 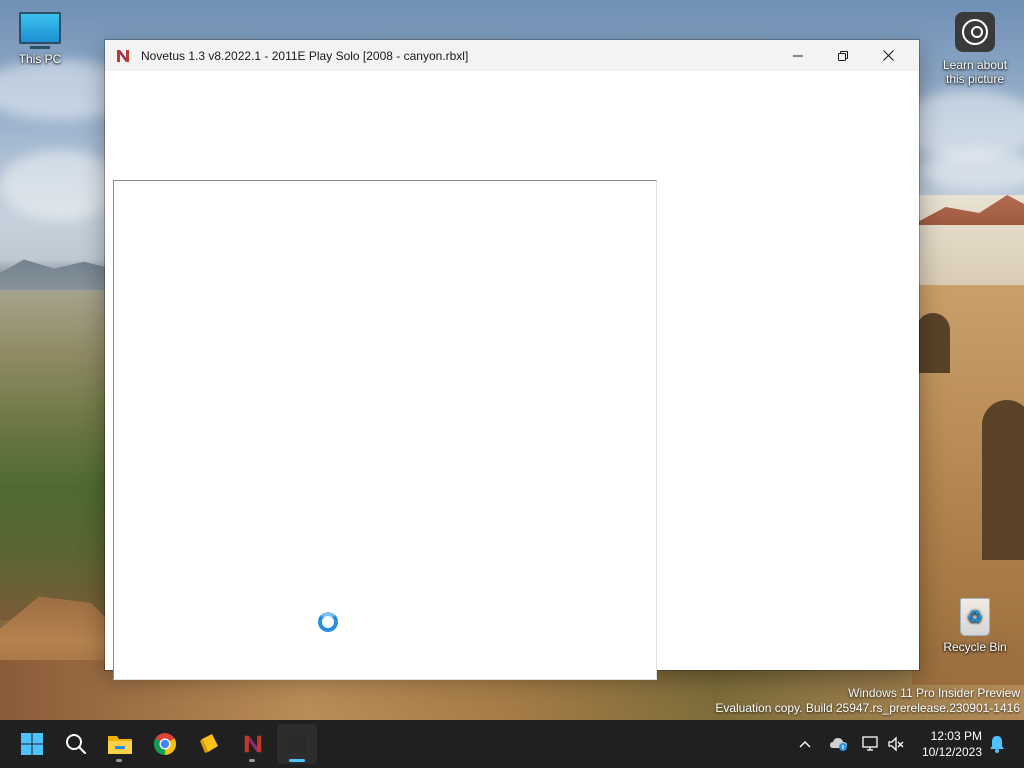 I want to click on novetus-icon, so click(x=253, y=744).